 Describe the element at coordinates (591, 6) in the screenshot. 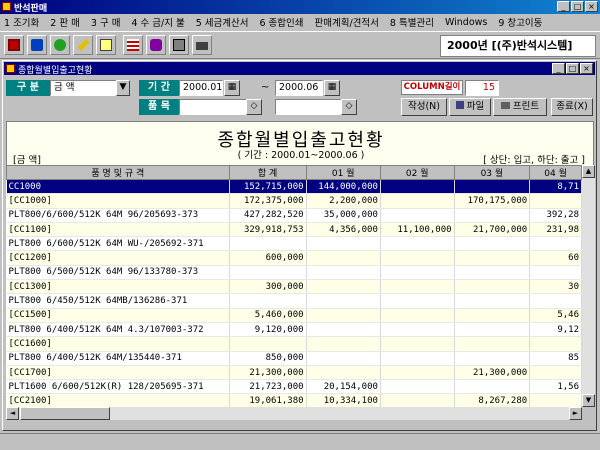

I see `close-button: ×` at that location.